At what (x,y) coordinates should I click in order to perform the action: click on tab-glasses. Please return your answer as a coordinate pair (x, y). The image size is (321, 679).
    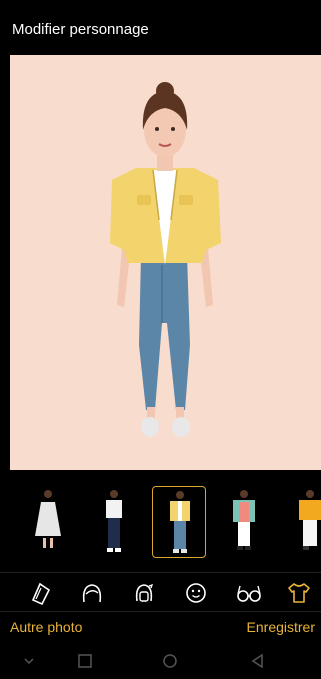
    Looking at the image, I should click on (249, 593).